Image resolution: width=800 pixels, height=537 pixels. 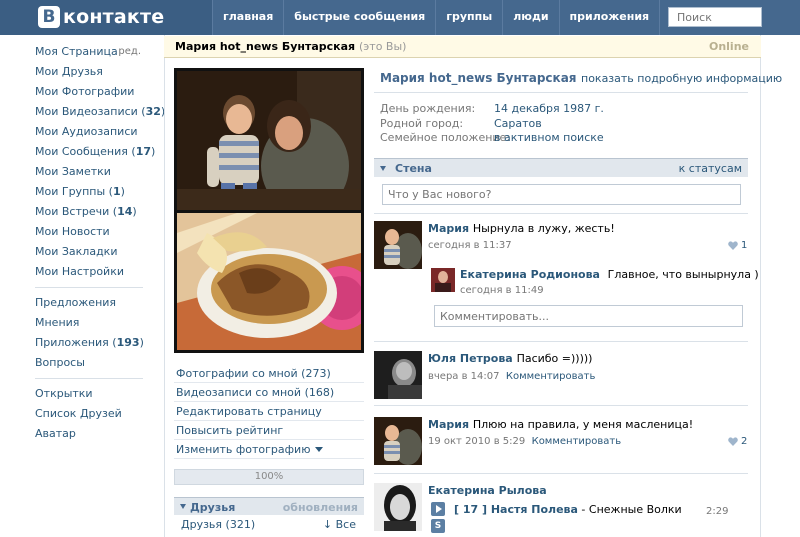 What do you see at coordinates (269, 373) in the screenshot?
I see `photos-with-me-link: Фотографии со мной (273)` at bounding box center [269, 373].